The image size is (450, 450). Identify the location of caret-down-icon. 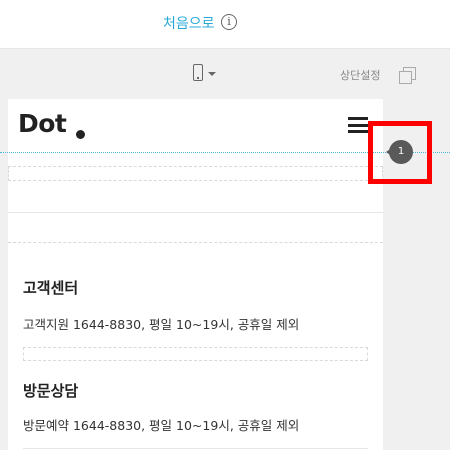
(212, 74).